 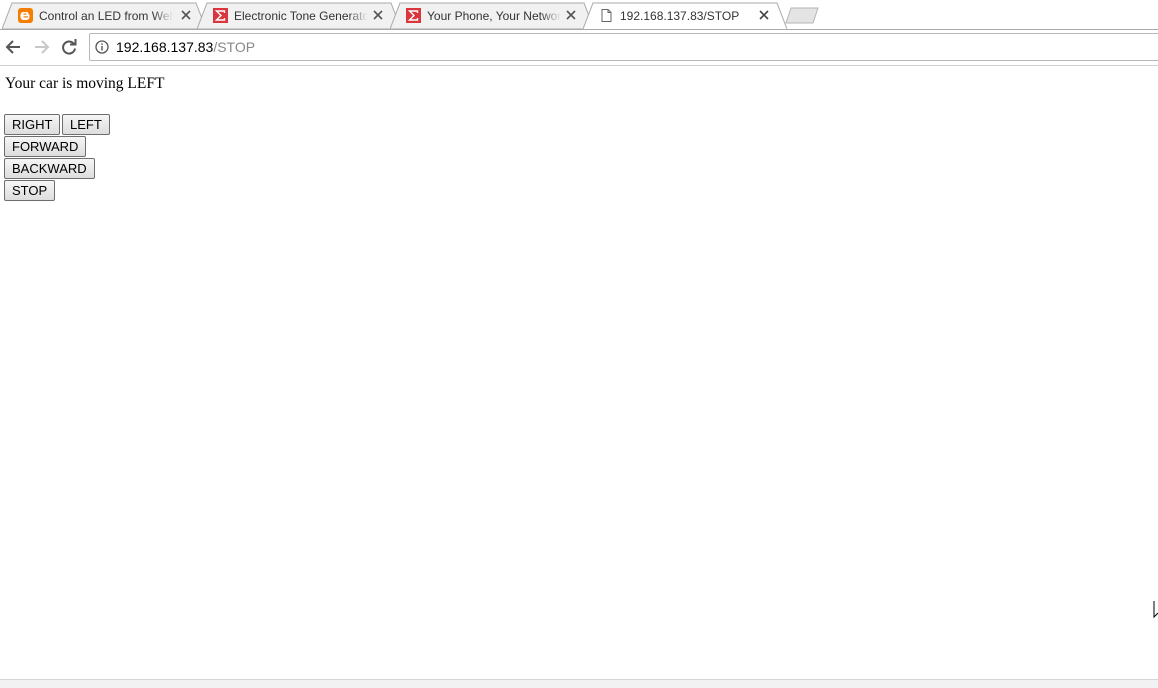 I want to click on url-path: /STOP, so click(x=234, y=47).